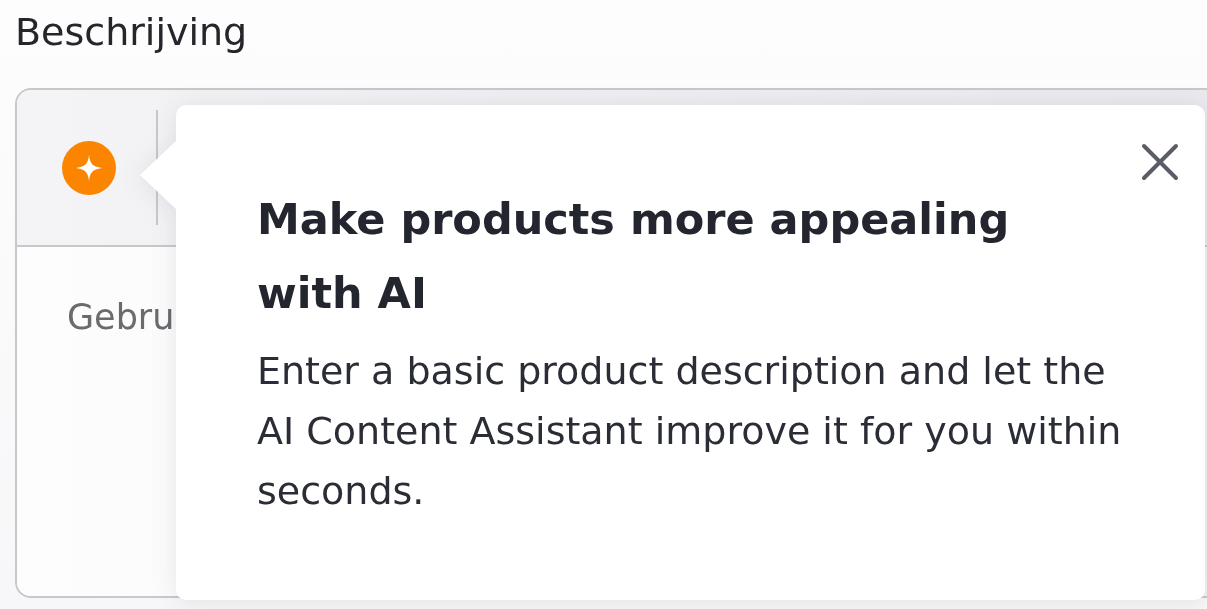  Describe the element at coordinates (159, 175) in the screenshot. I see `popover-pointer` at that location.